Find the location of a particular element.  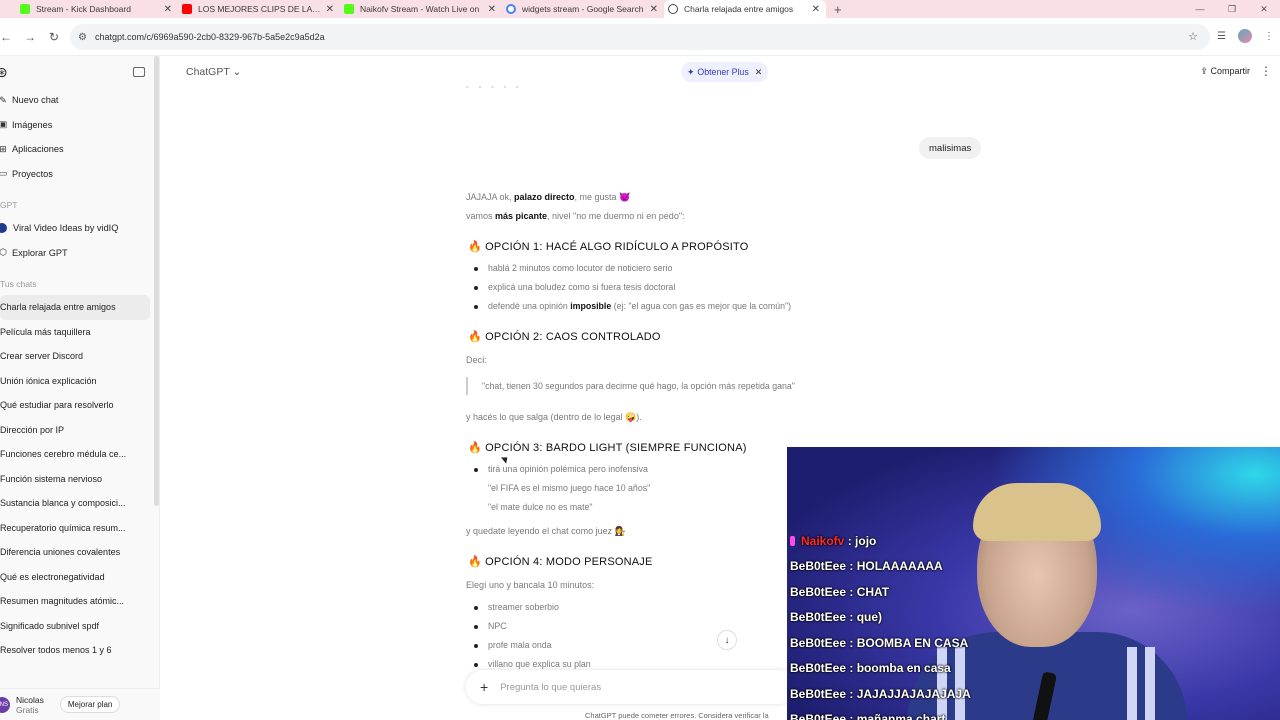

tab-title: Stream - Kick Dashboard is located at coordinates (83, 9).